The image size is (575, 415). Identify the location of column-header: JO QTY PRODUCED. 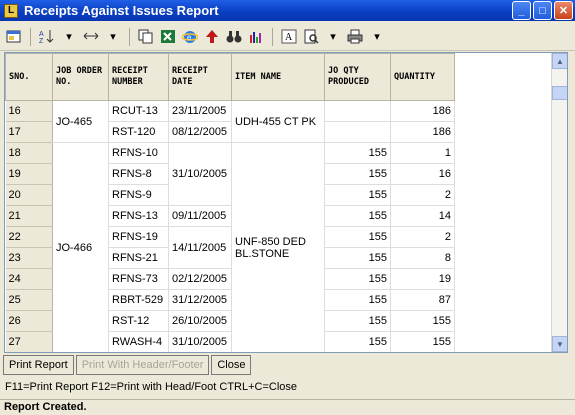
(357, 77).